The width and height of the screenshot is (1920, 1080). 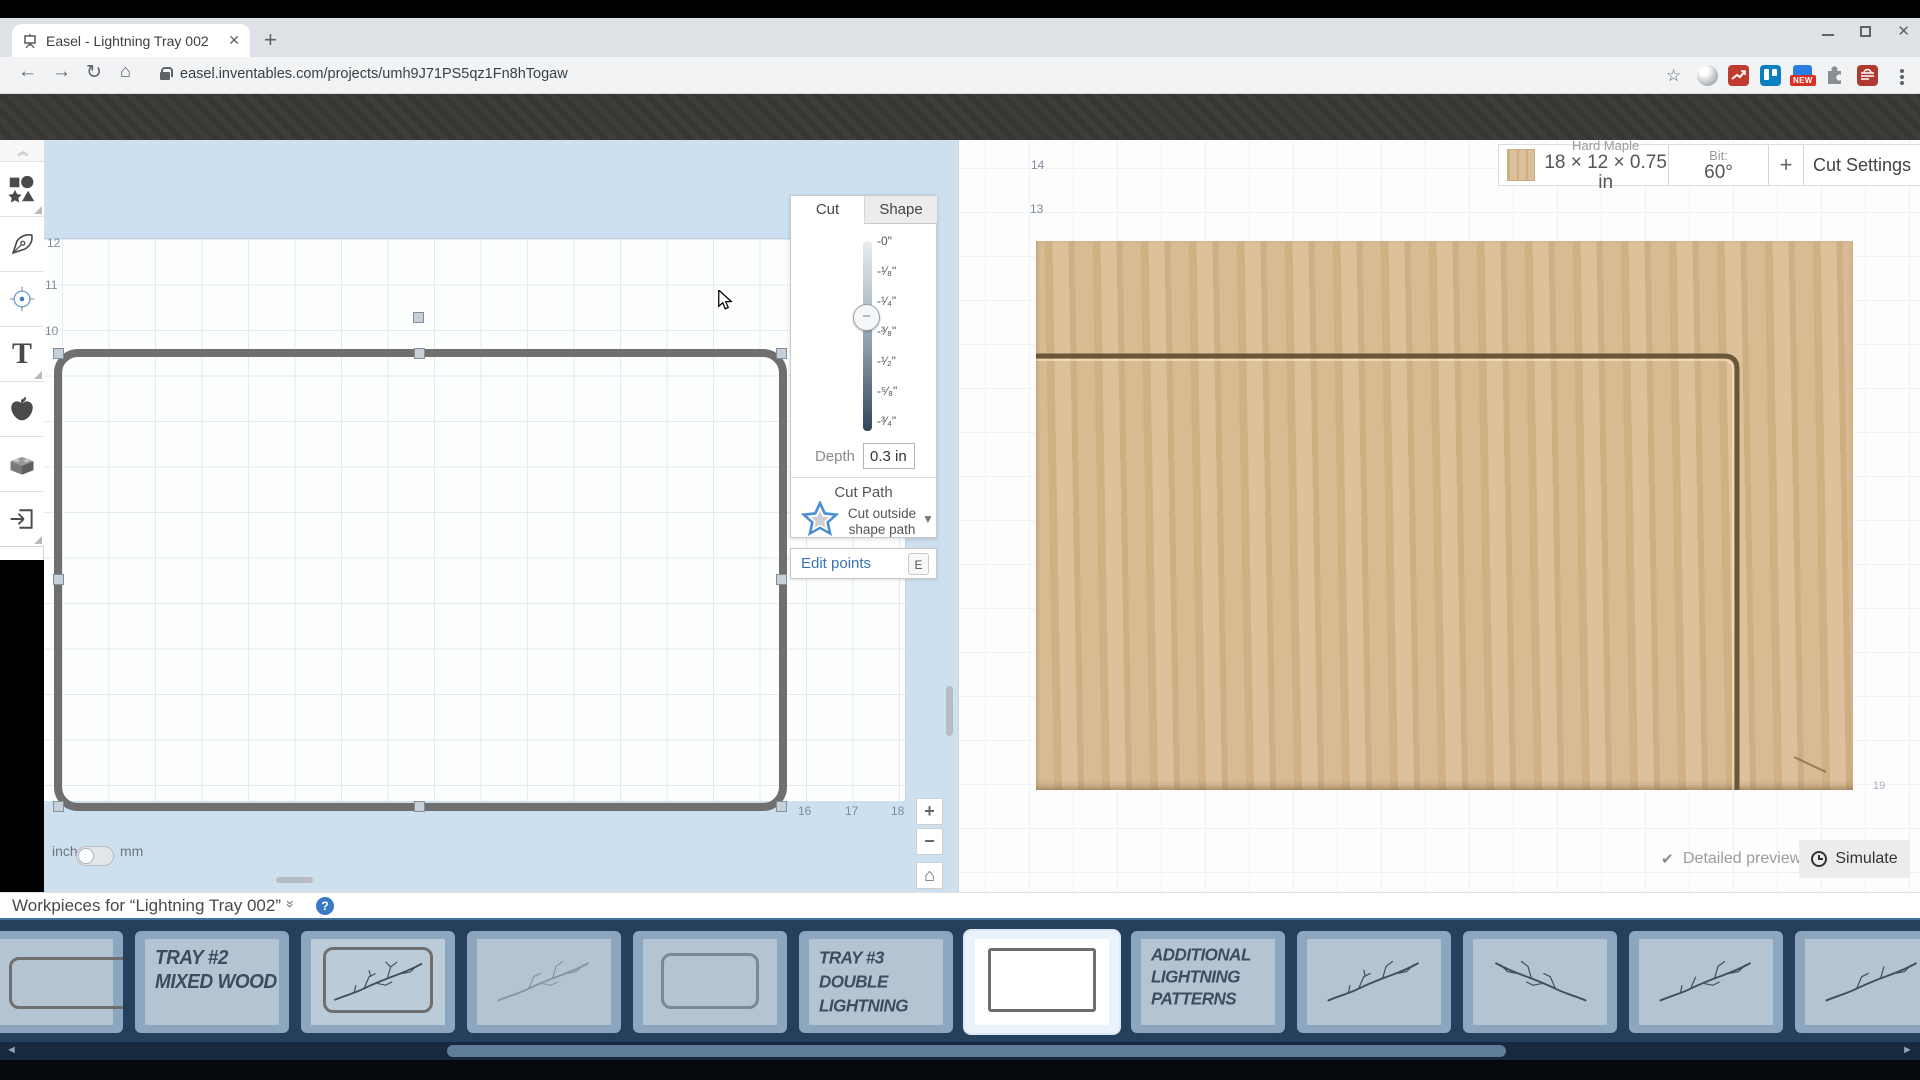 I want to click on tool-projects, so click(x=22, y=464).